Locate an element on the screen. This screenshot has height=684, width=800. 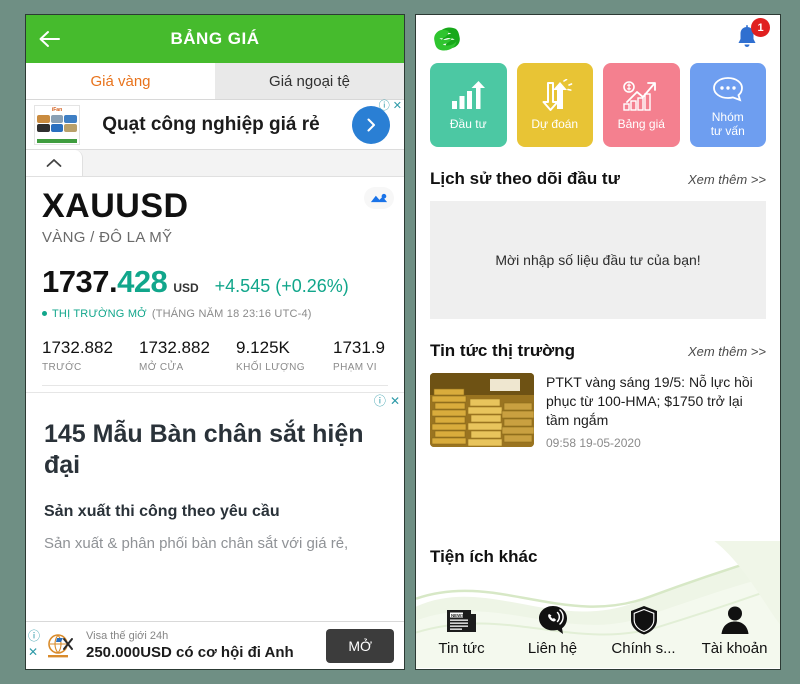
bottom-ad-line2: 250.000USD có cơ hội đi Anh is located at coordinates (190, 652).